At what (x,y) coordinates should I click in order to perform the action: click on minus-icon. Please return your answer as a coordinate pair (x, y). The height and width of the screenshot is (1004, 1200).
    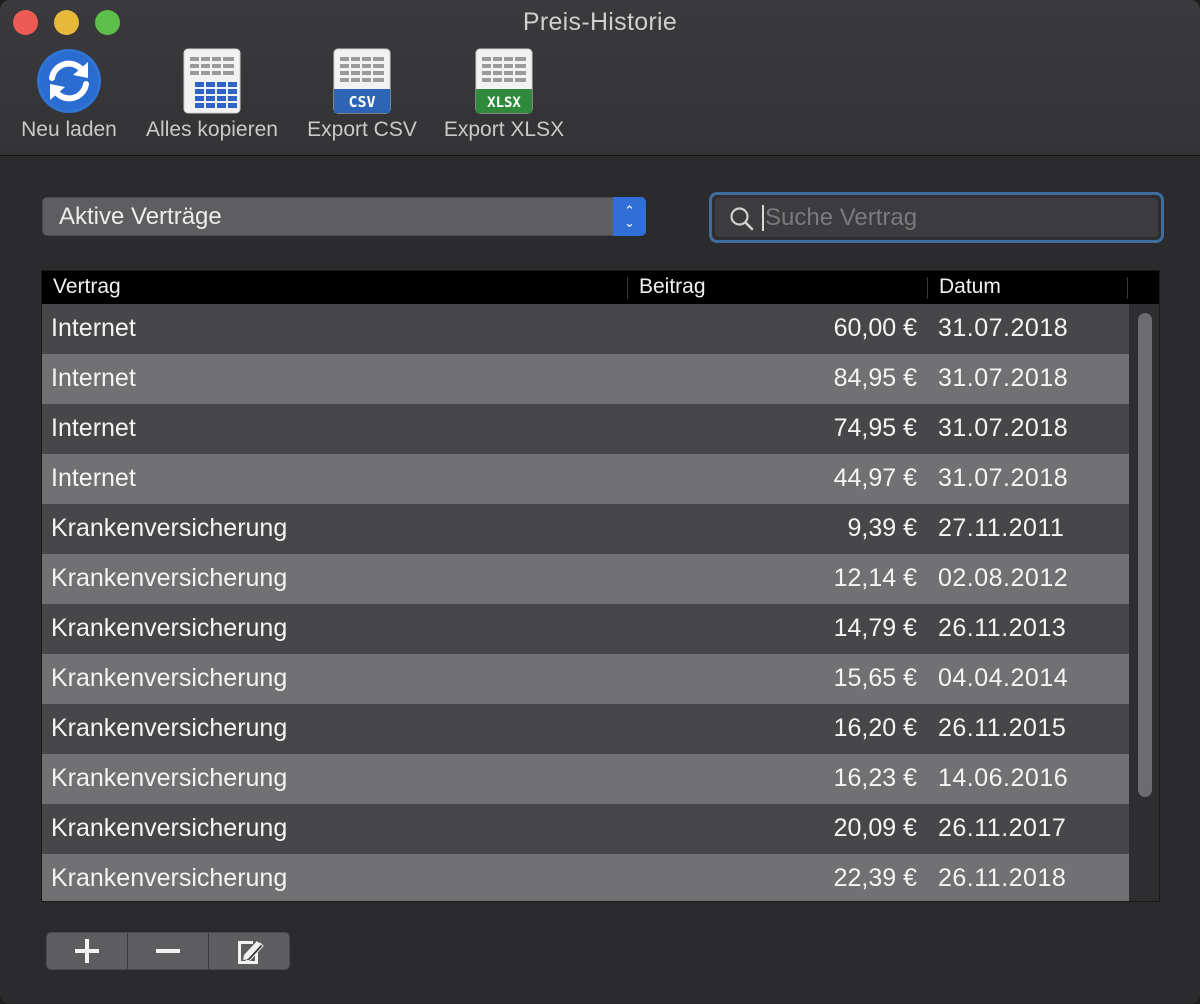
    Looking at the image, I should click on (168, 951).